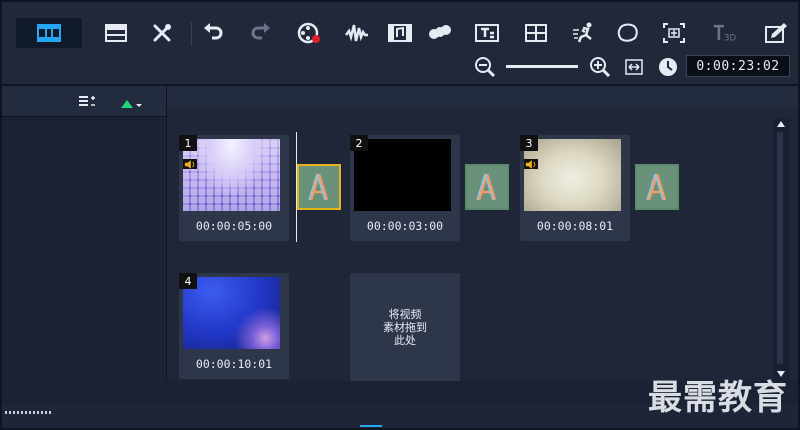 The image size is (800, 430). Describe the element at coordinates (402, 175) in the screenshot. I see `clip-2-thumbnail` at that location.